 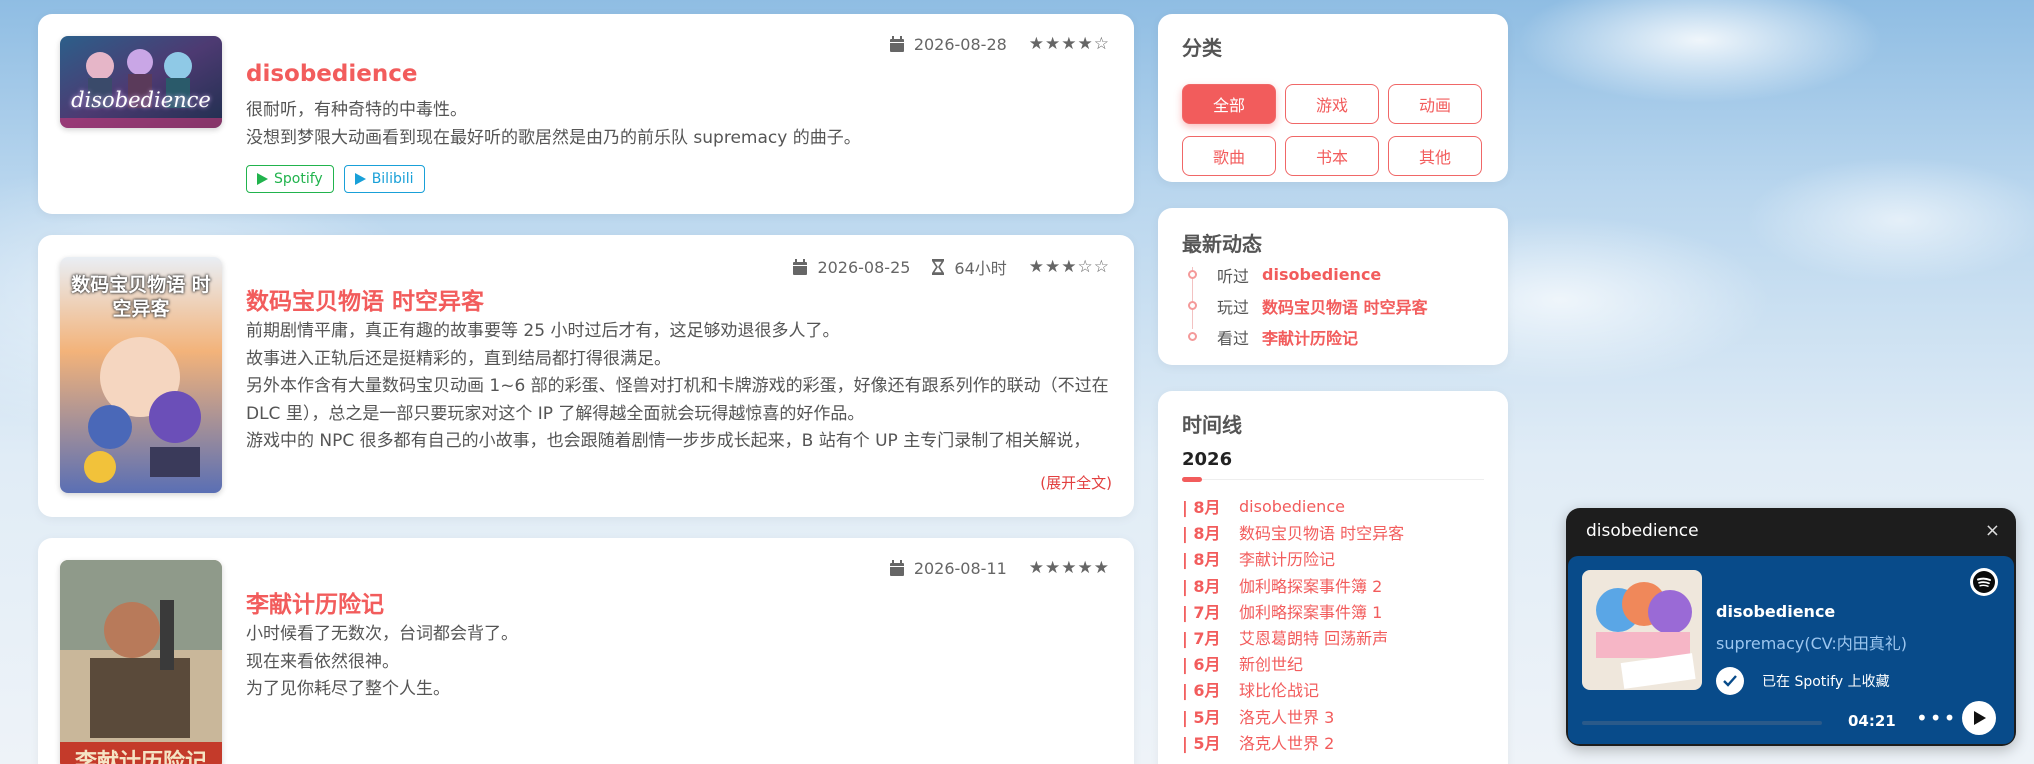 What do you see at coordinates (335, 179) in the screenshot?
I see `post-links: Spotify Bilibili` at bounding box center [335, 179].